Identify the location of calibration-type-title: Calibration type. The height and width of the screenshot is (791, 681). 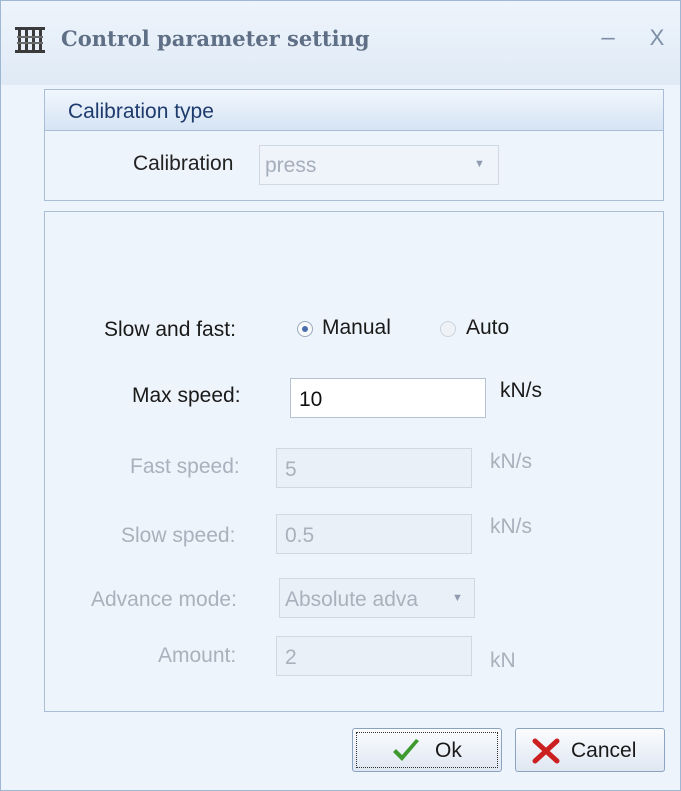
(141, 111).